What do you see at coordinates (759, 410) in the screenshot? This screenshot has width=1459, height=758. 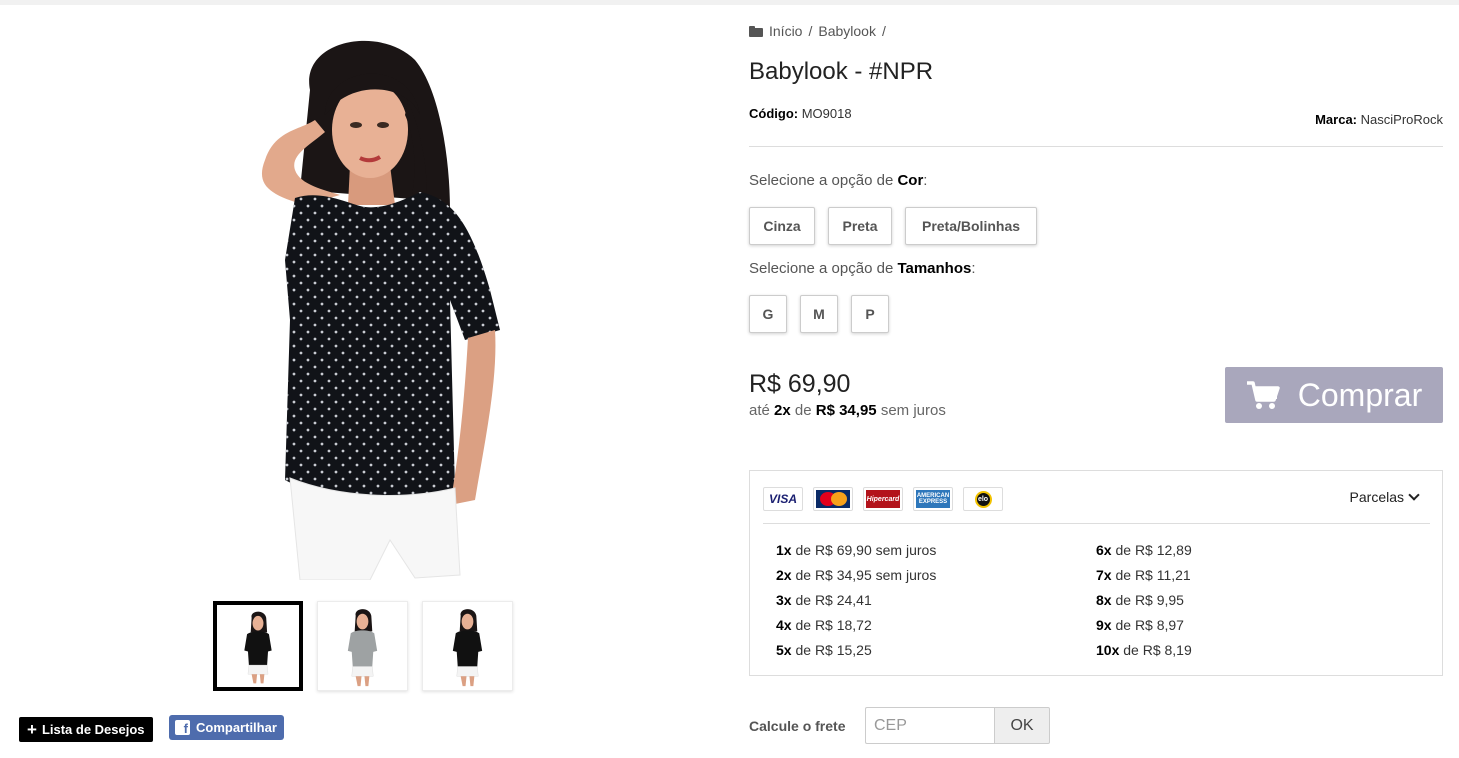 I see `installment-prefix: até` at bounding box center [759, 410].